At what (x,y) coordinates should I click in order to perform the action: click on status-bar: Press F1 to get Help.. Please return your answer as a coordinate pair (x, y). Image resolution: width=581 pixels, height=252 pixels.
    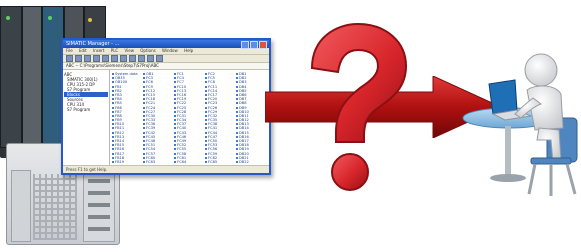
    Looking at the image, I should click on (166, 169).